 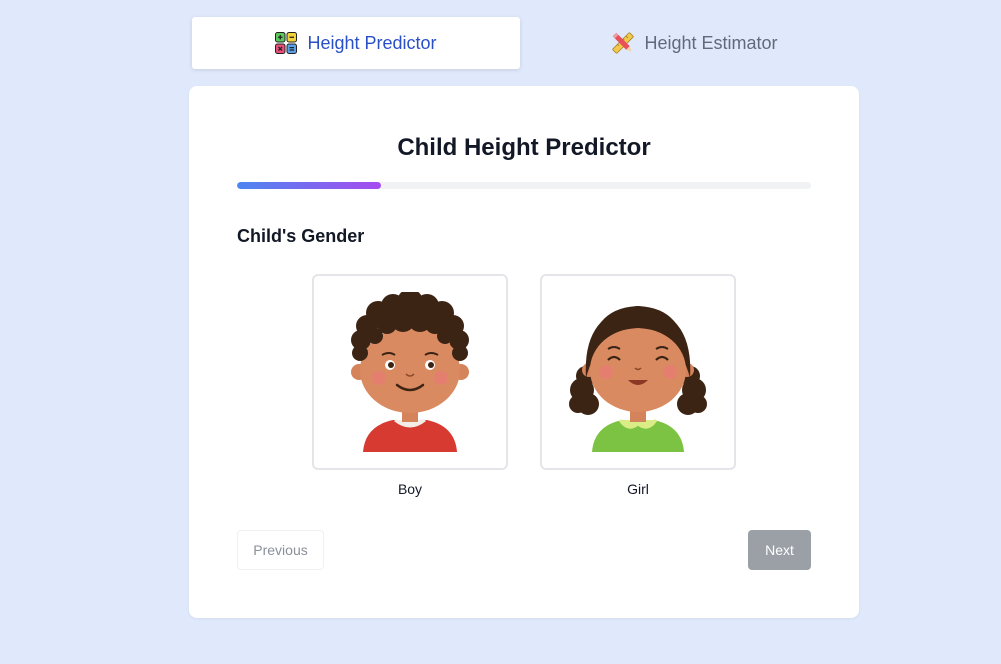 What do you see at coordinates (410, 489) in the screenshot?
I see `boy-label: Boy` at bounding box center [410, 489].